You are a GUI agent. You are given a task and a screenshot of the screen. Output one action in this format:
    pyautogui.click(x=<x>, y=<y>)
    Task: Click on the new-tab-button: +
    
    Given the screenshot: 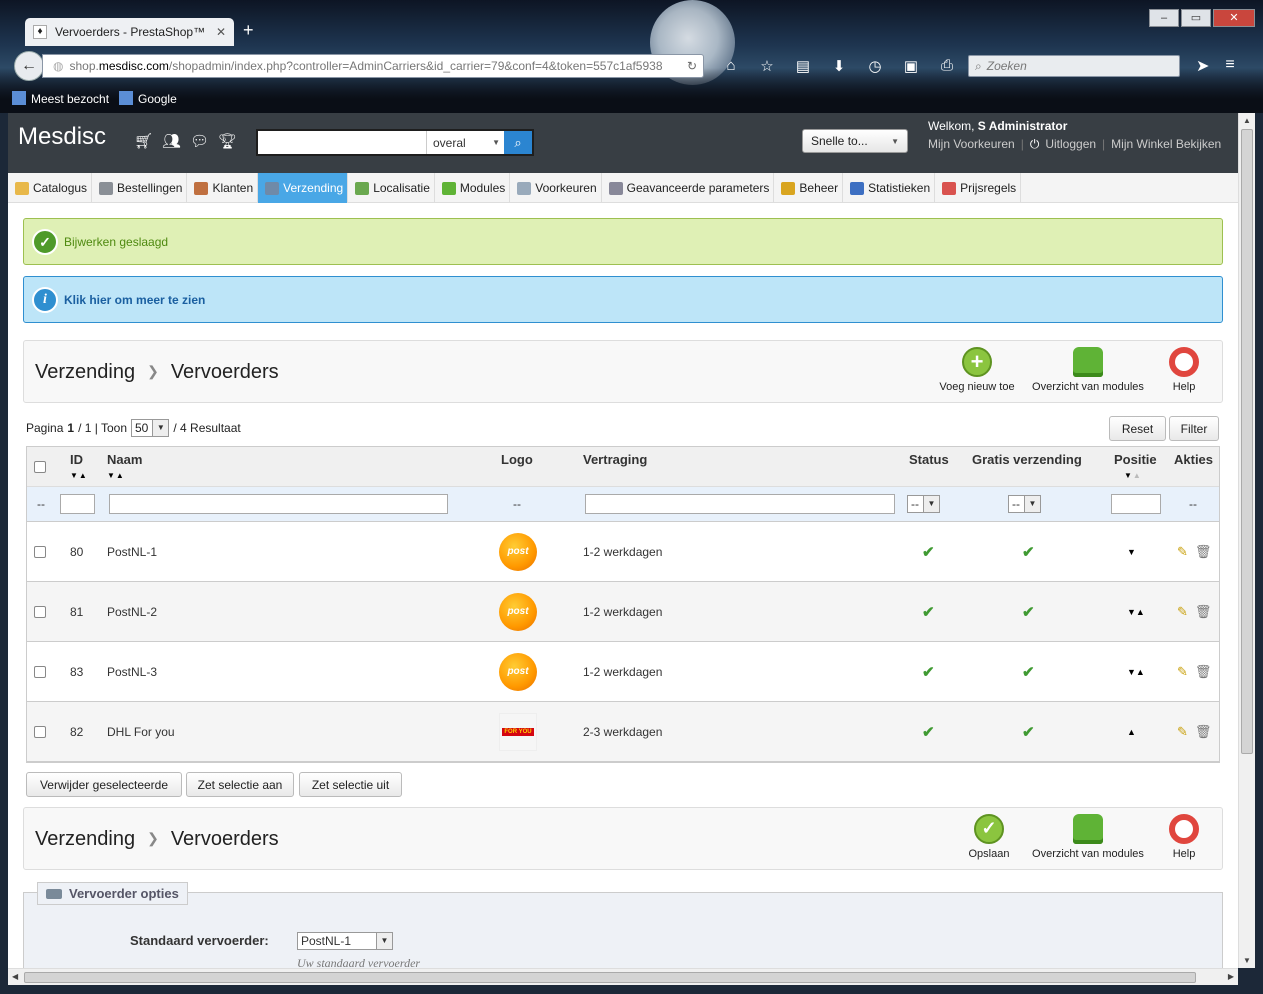 What is the action you would take?
    pyautogui.click(x=248, y=30)
    